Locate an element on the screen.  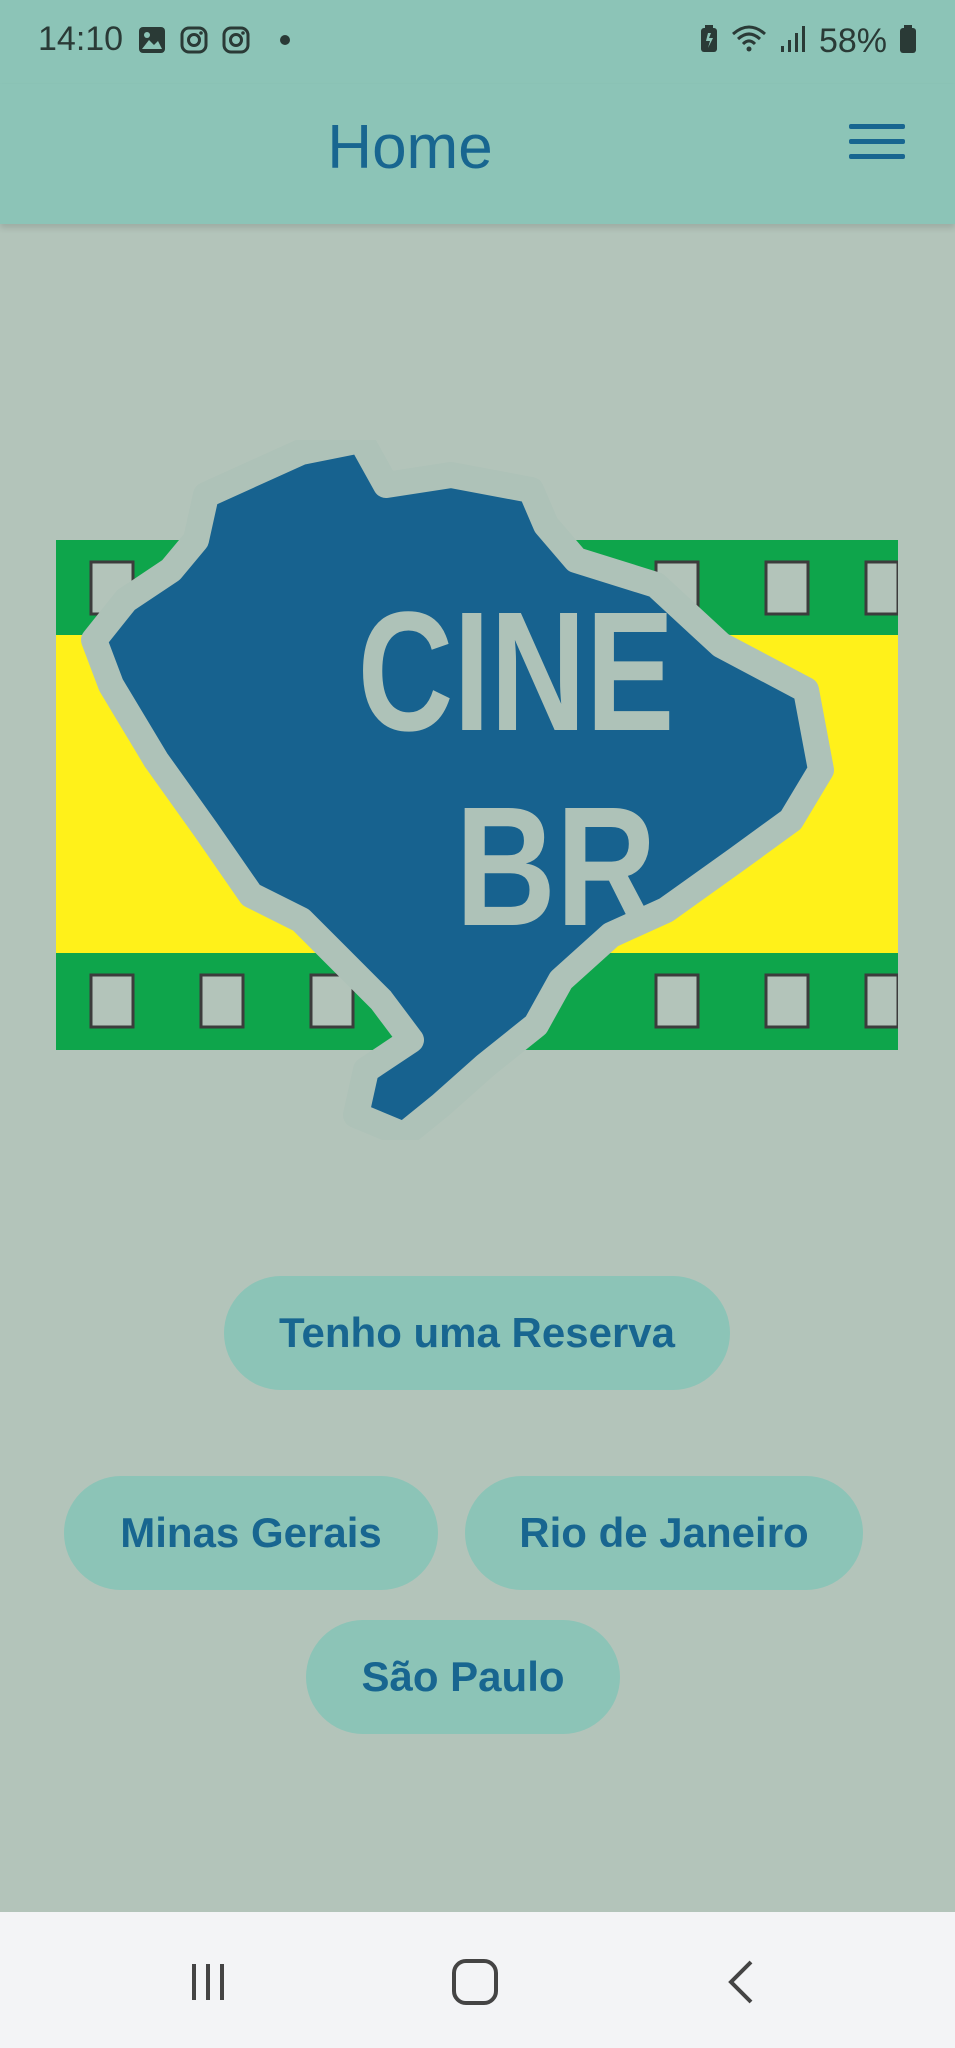
app-bar: Home is located at coordinates (477, 154).